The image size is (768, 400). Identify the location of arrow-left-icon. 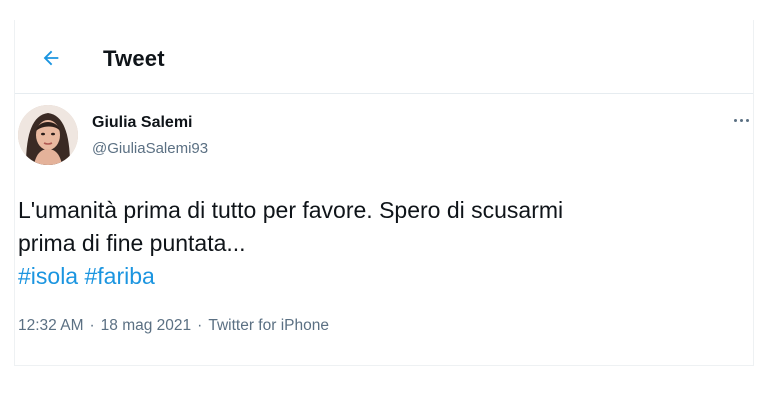
(51, 58).